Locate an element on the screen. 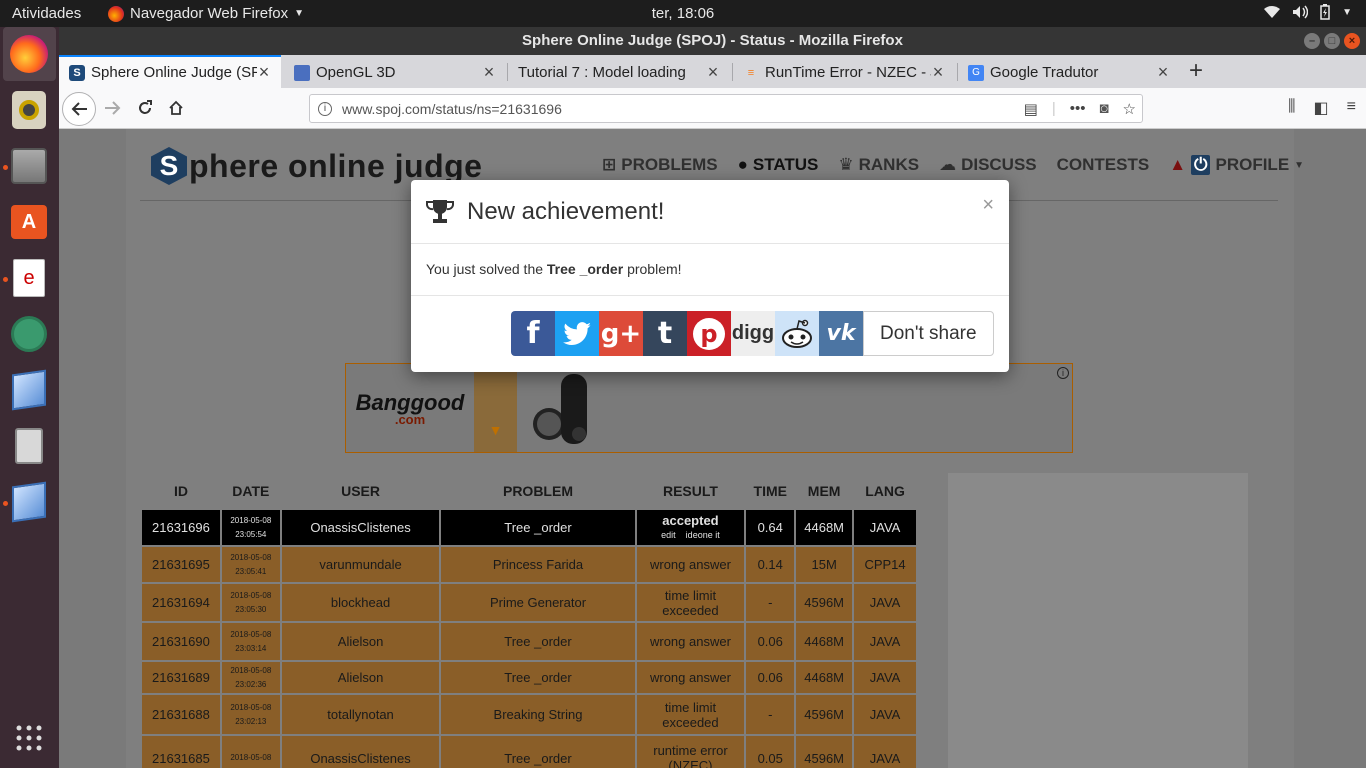 The height and width of the screenshot is (768, 1366). twitter-share-button is located at coordinates (577, 333).